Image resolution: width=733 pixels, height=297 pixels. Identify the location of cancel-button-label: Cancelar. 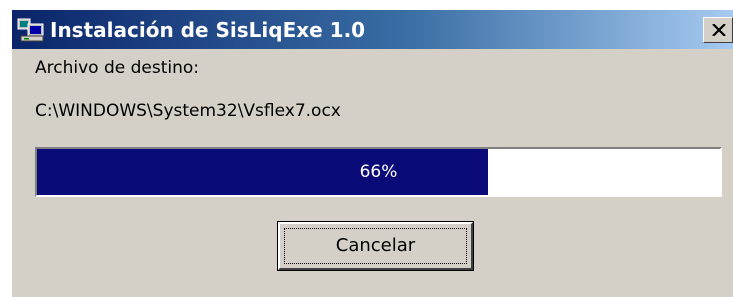
(375, 245).